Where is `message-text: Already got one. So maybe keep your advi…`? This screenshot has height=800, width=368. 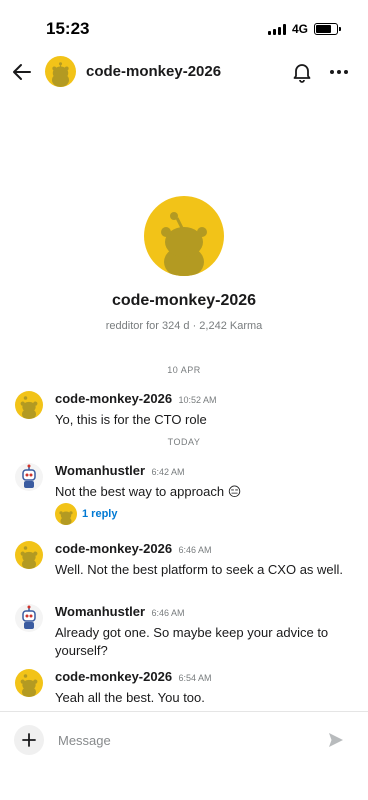 message-text: Already got one. So maybe keep your advi… is located at coordinates (192, 641).